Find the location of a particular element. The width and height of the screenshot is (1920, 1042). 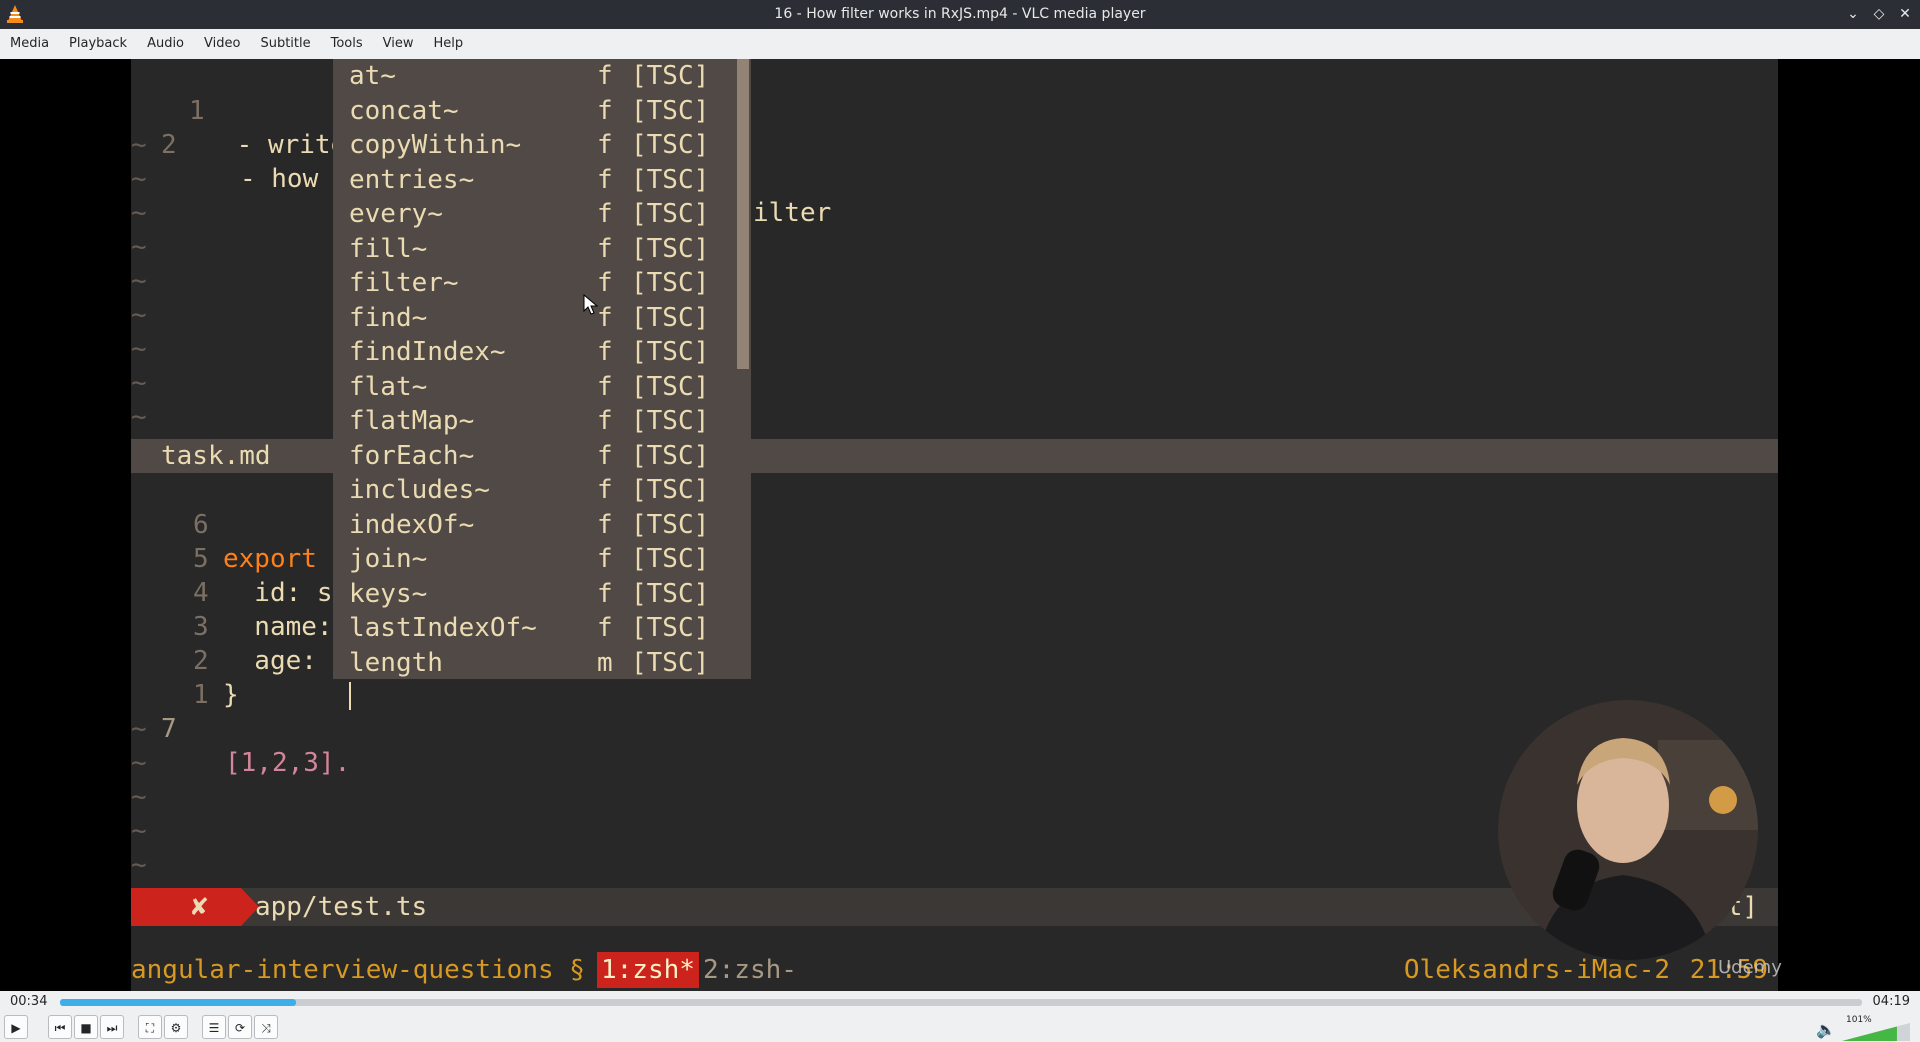

maximize-button: ◇ is located at coordinates (1879, 14).